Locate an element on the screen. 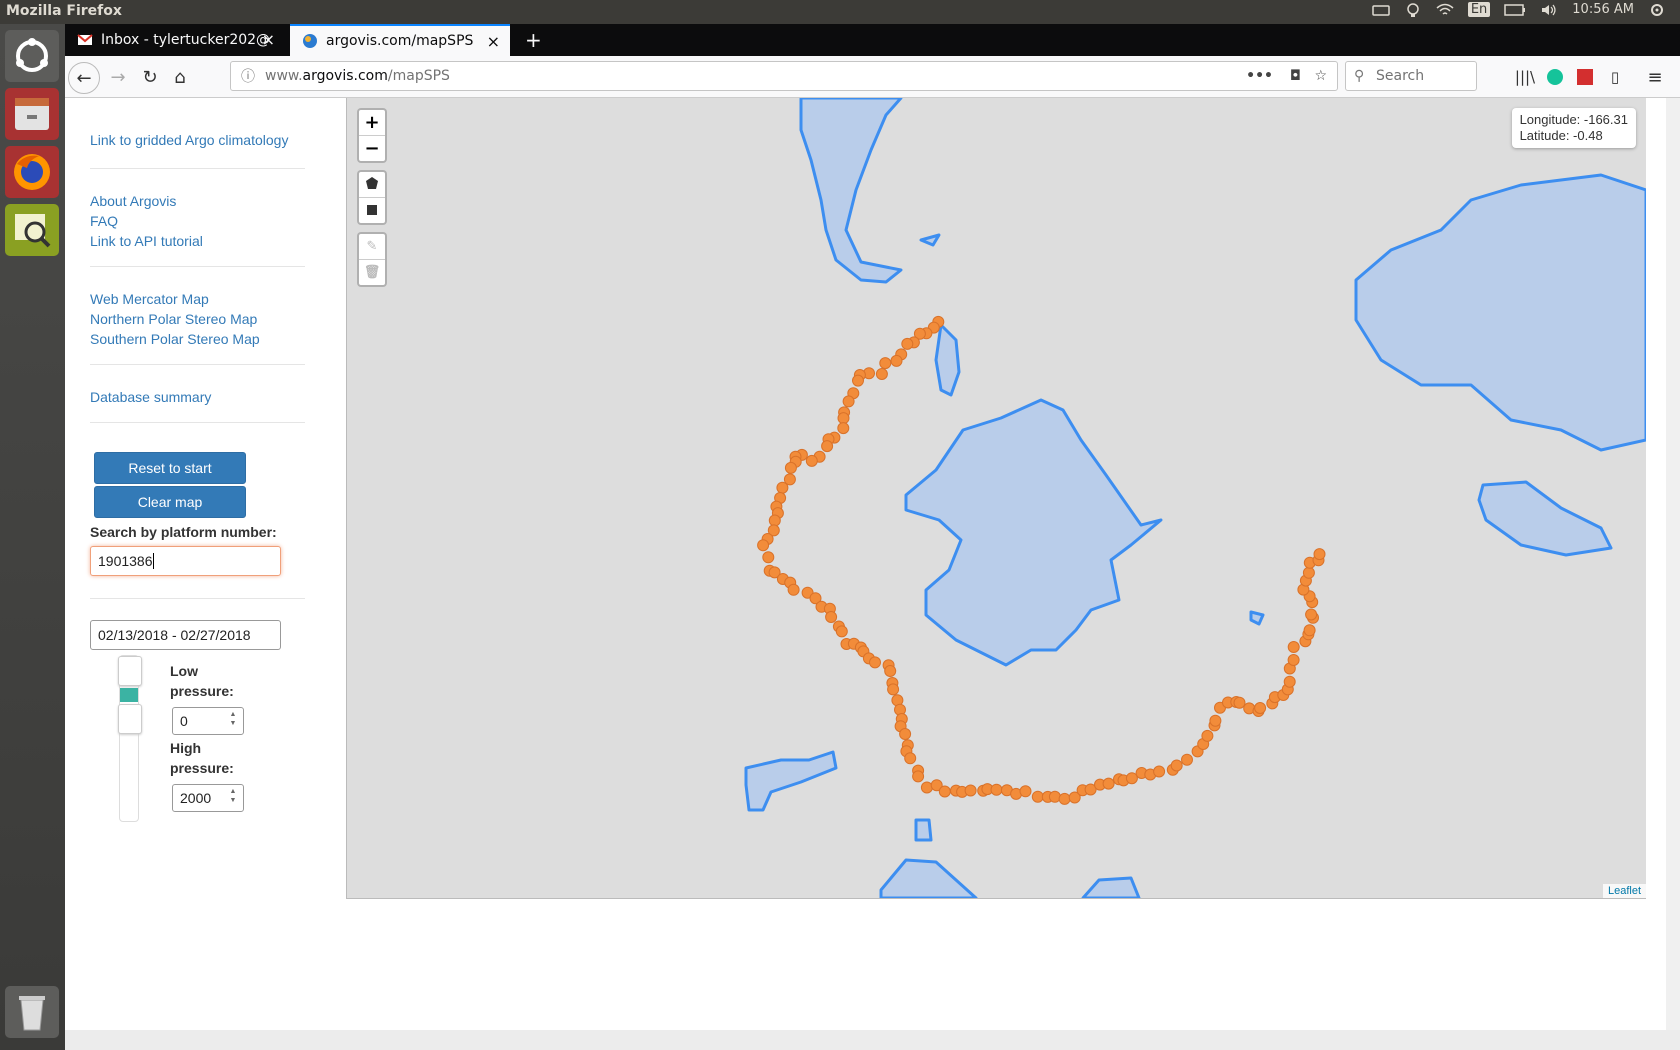 Image resolution: width=1680 pixels, height=1050 pixels. clear-map-button: Clear map is located at coordinates (170, 502).